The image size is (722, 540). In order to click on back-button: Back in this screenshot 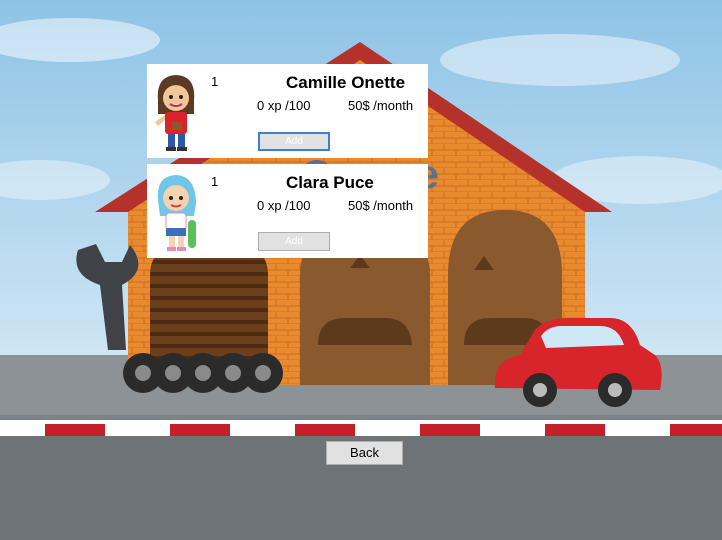, I will do `click(364, 453)`.